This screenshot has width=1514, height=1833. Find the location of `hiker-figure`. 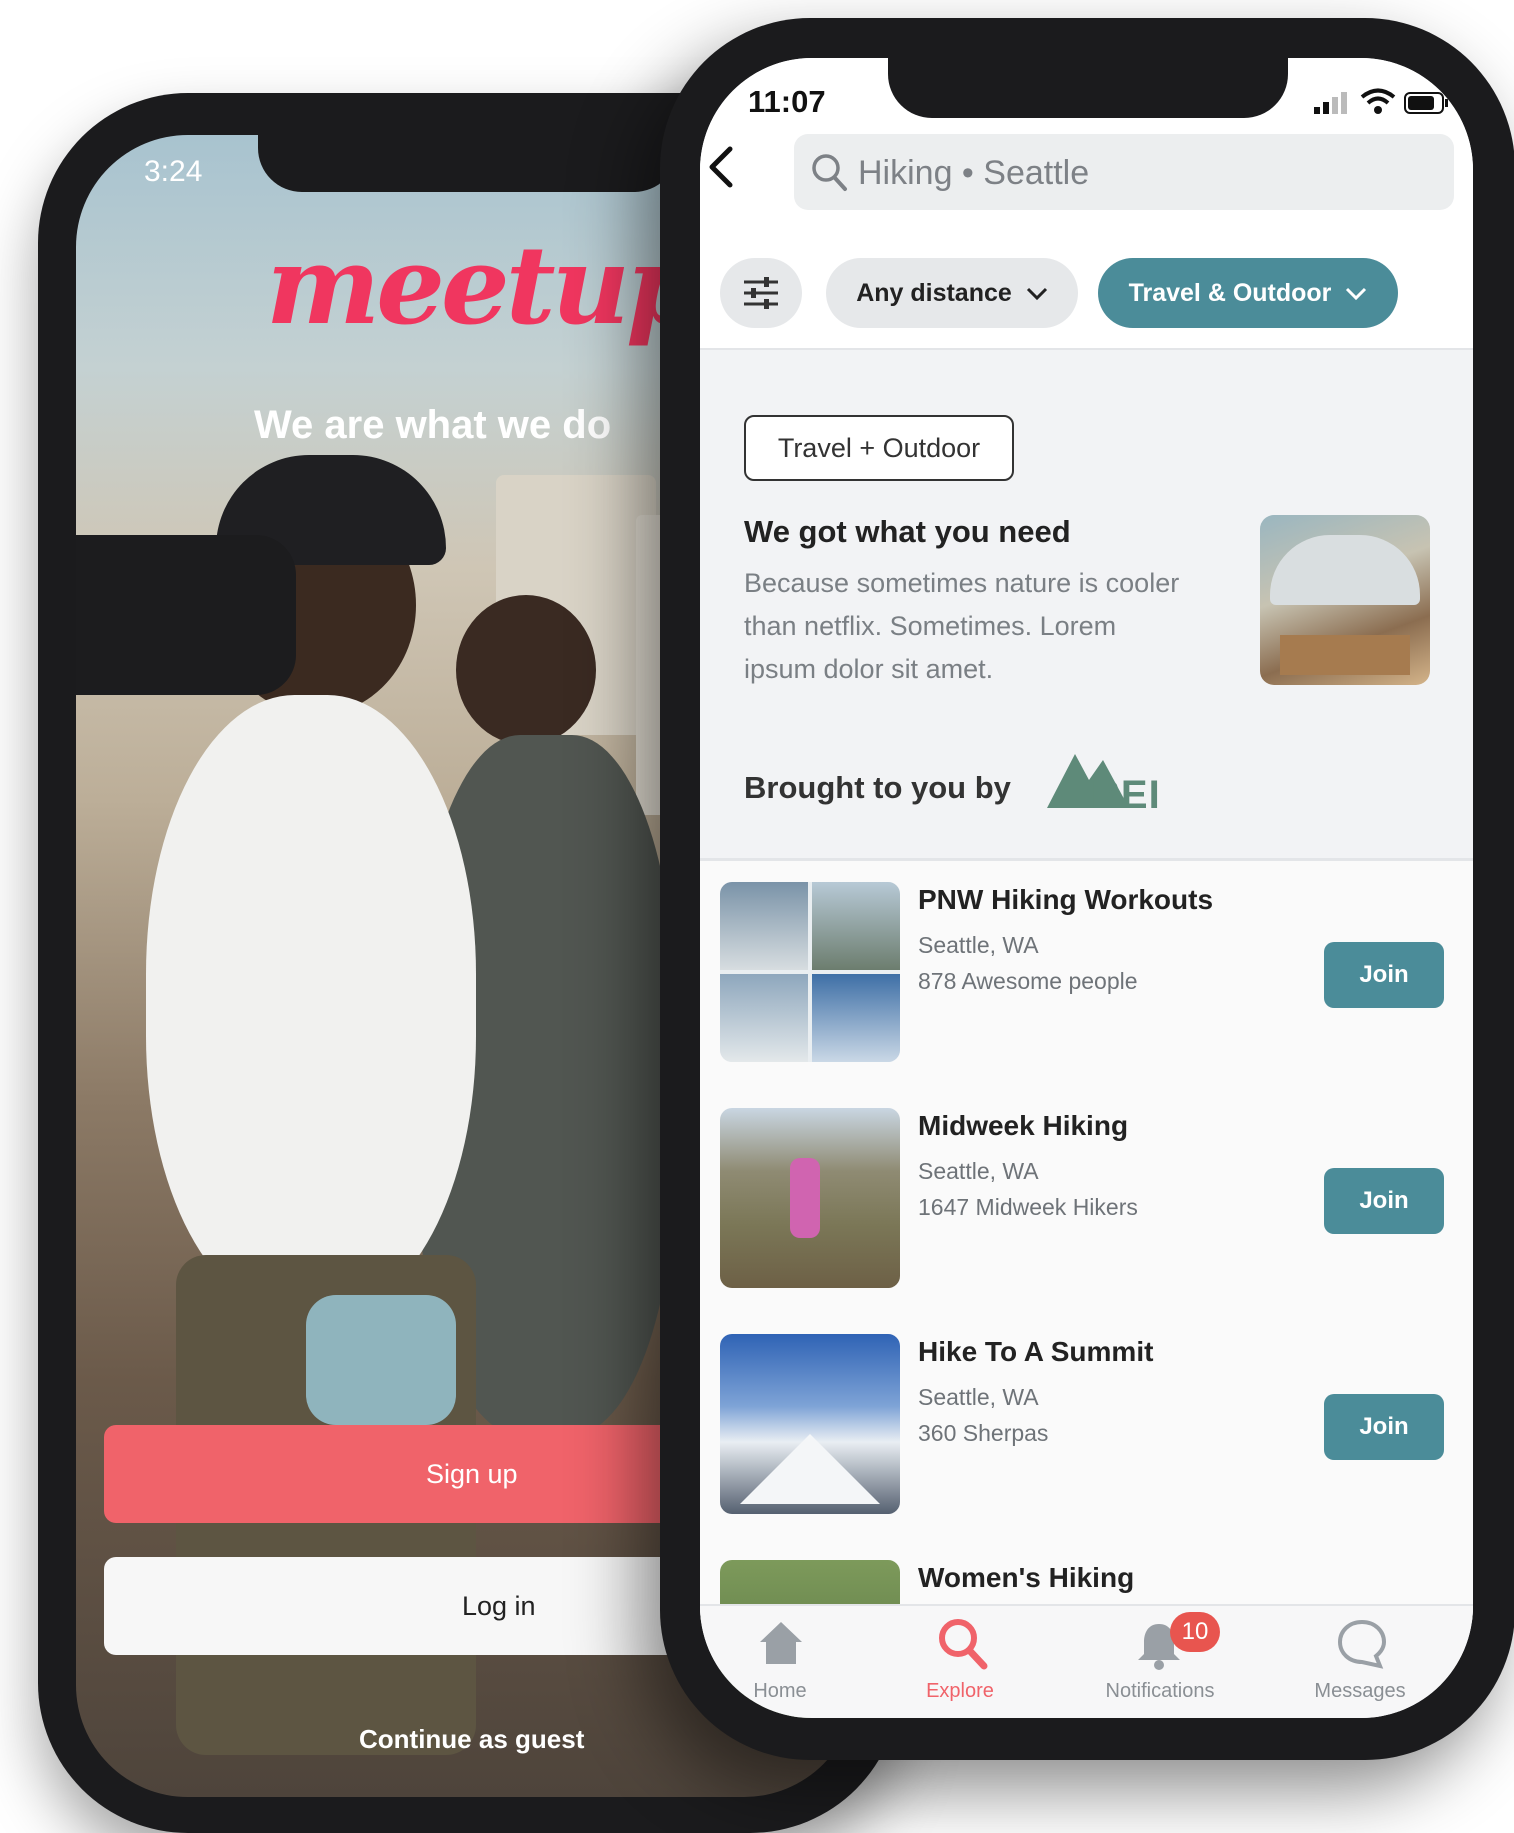

hiker-figure is located at coordinates (805, 1198).